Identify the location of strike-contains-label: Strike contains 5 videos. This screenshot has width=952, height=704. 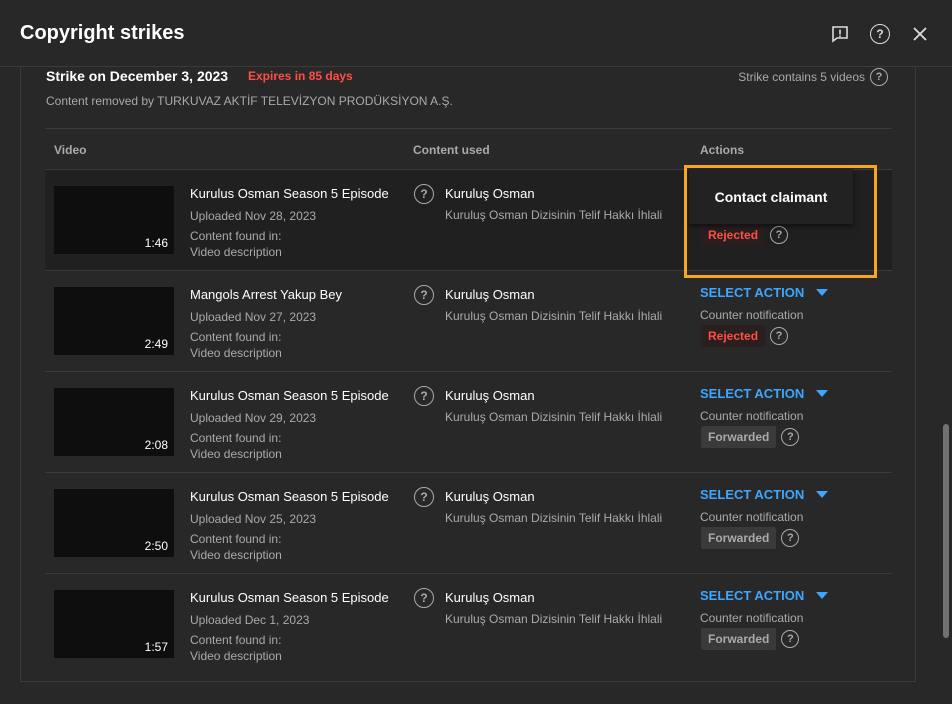
(801, 77).